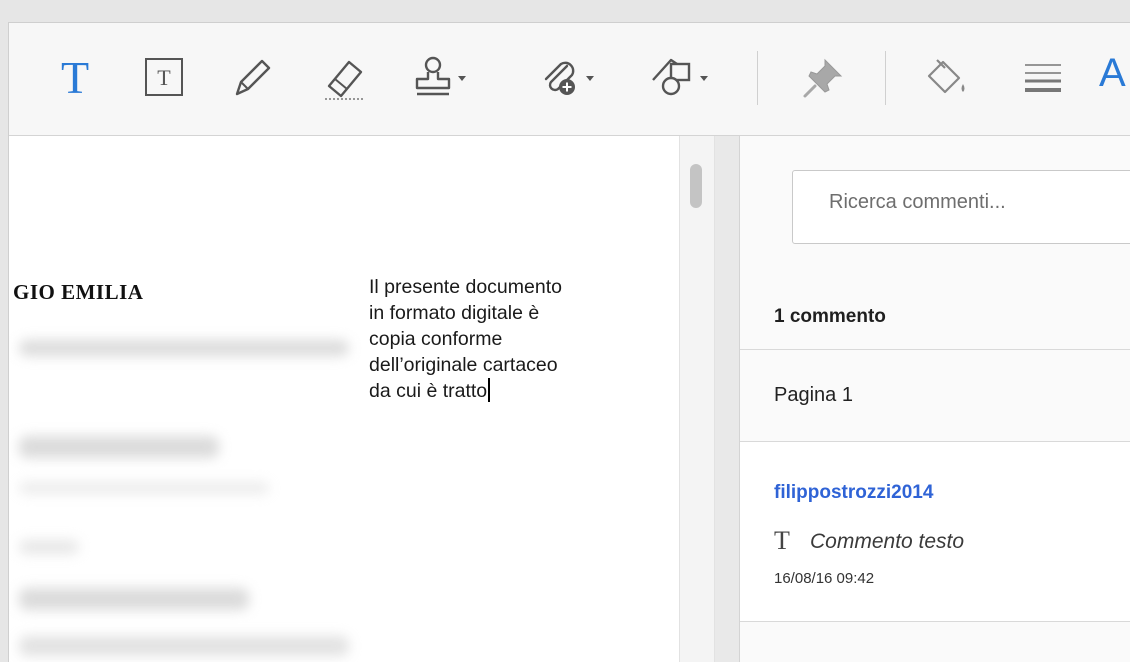  I want to click on note-line: in formato digitale è, so click(454, 313).